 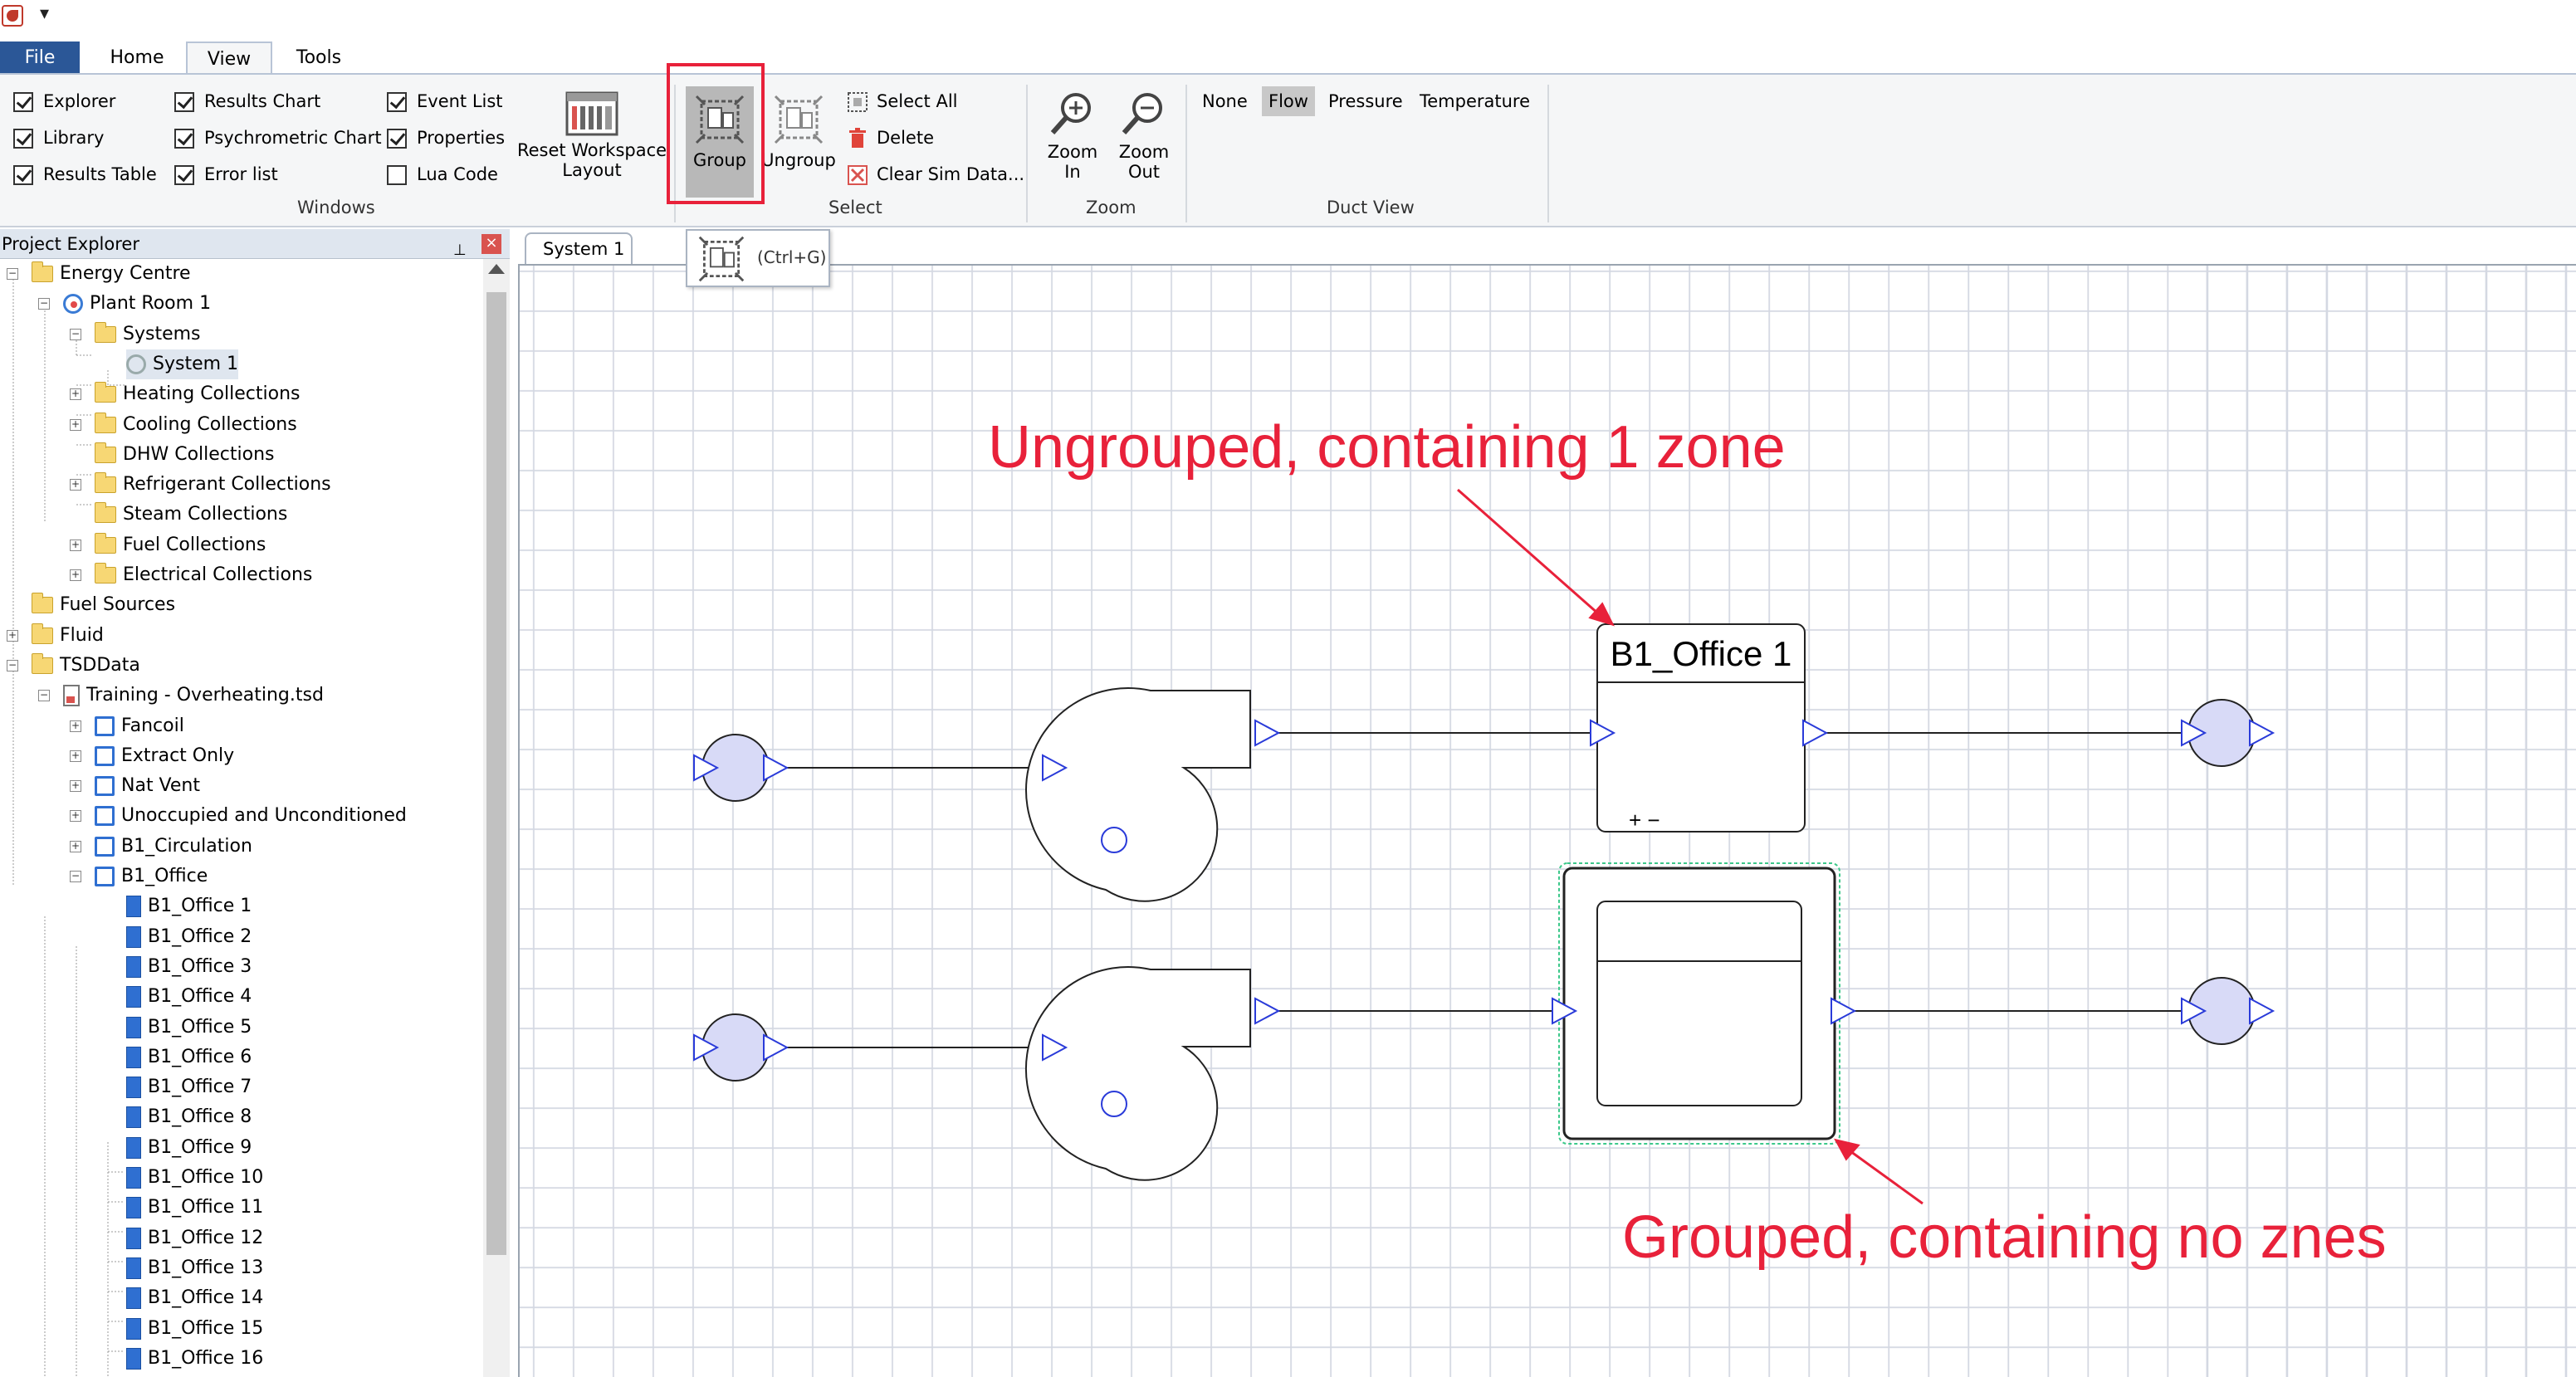 I want to click on tree-node: B1_Office 3, so click(x=189, y=967).